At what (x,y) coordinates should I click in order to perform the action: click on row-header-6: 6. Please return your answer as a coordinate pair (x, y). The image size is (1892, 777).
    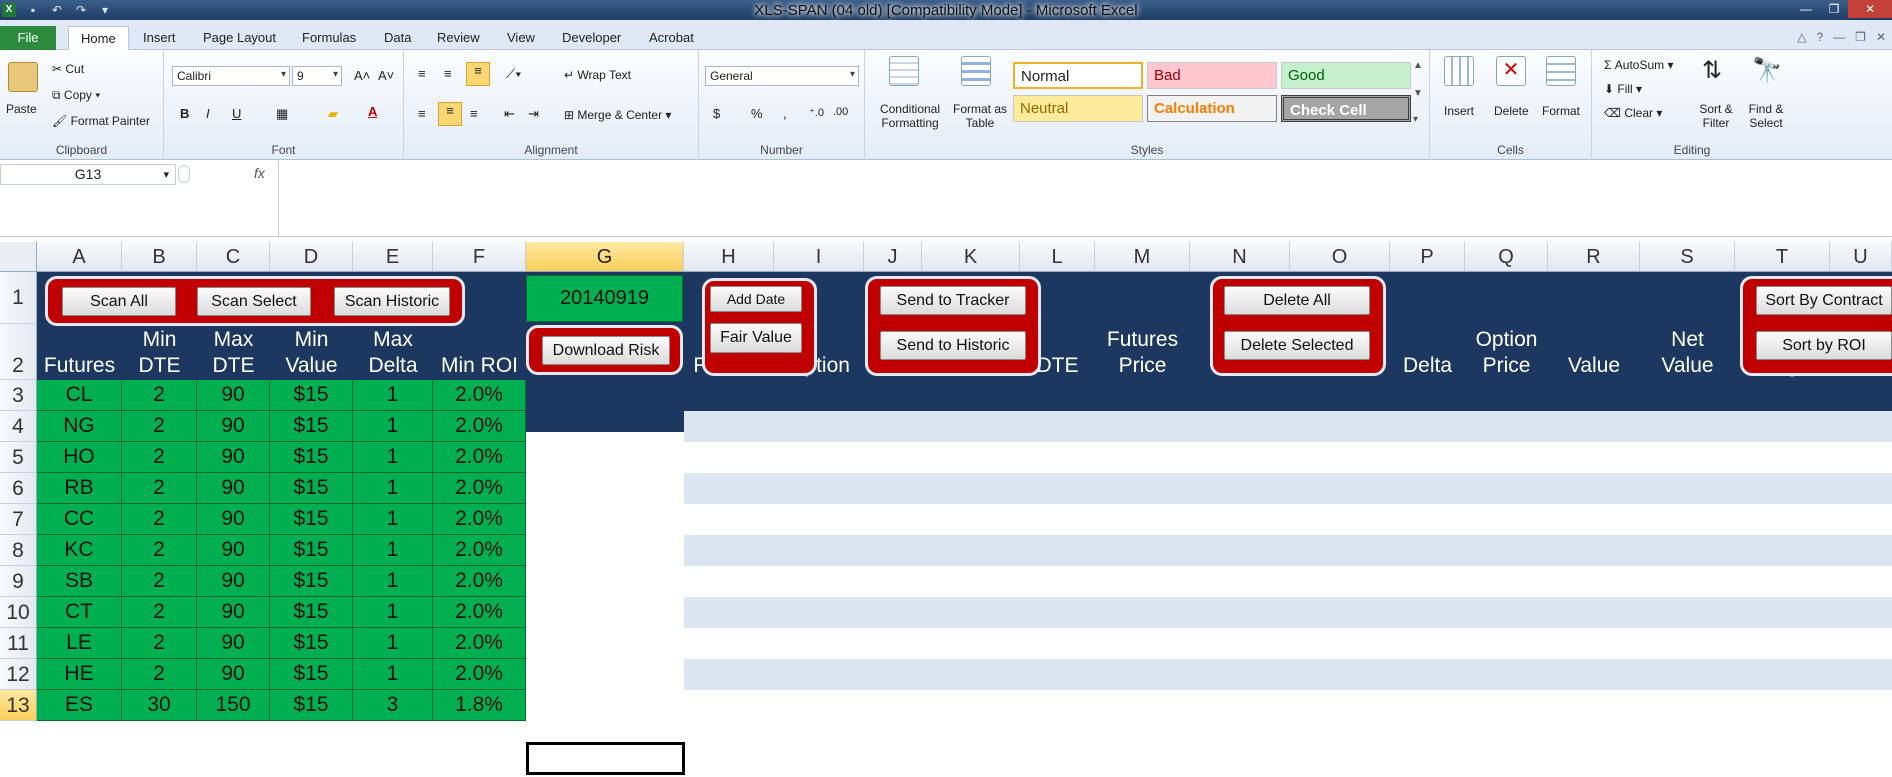
    Looking at the image, I should click on (18, 488).